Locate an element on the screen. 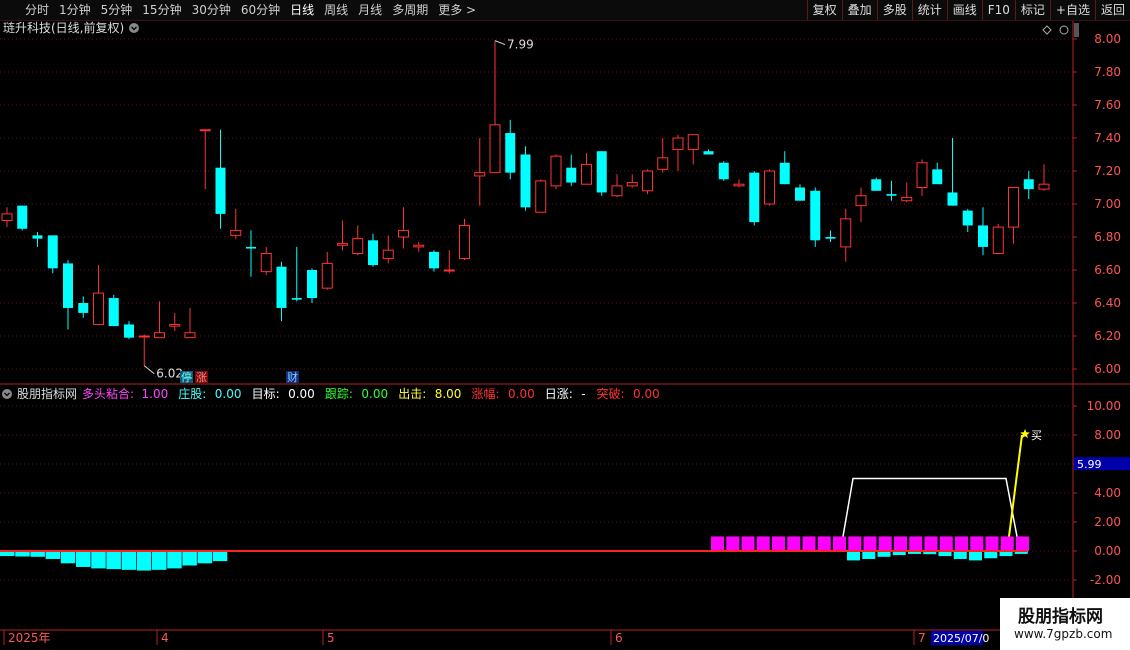 The width and height of the screenshot is (1130, 650). toolbar-button-1: 叠加 is located at coordinates (859, 10).